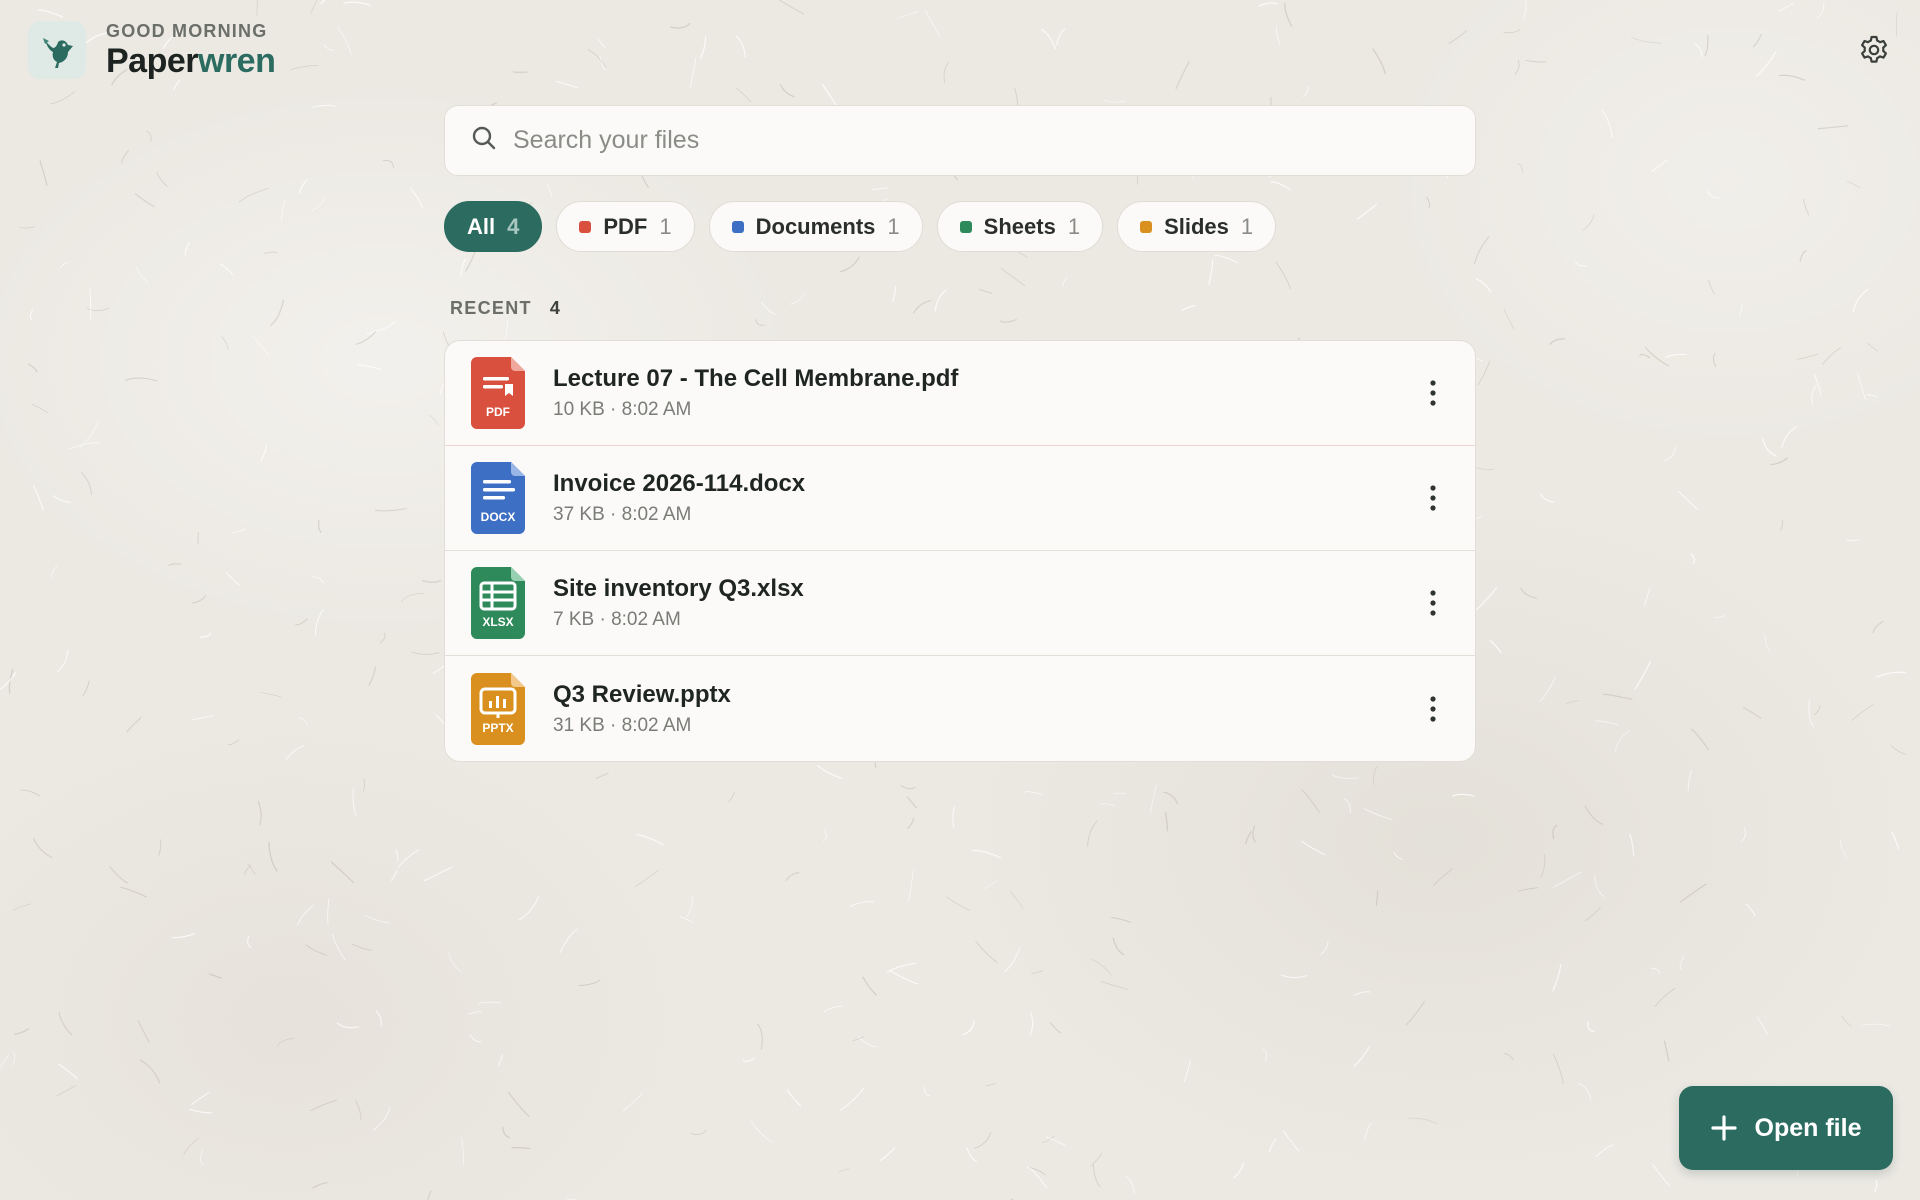  Describe the element at coordinates (1874, 50) in the screenshot. I see `gear-icon` at that location.